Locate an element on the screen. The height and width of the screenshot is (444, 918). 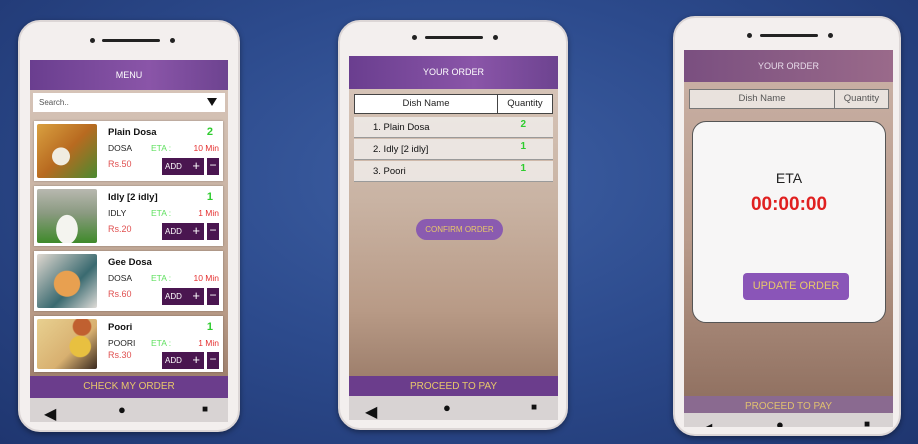
dropdown-arrow-icon is located at coordinates (212, 102).